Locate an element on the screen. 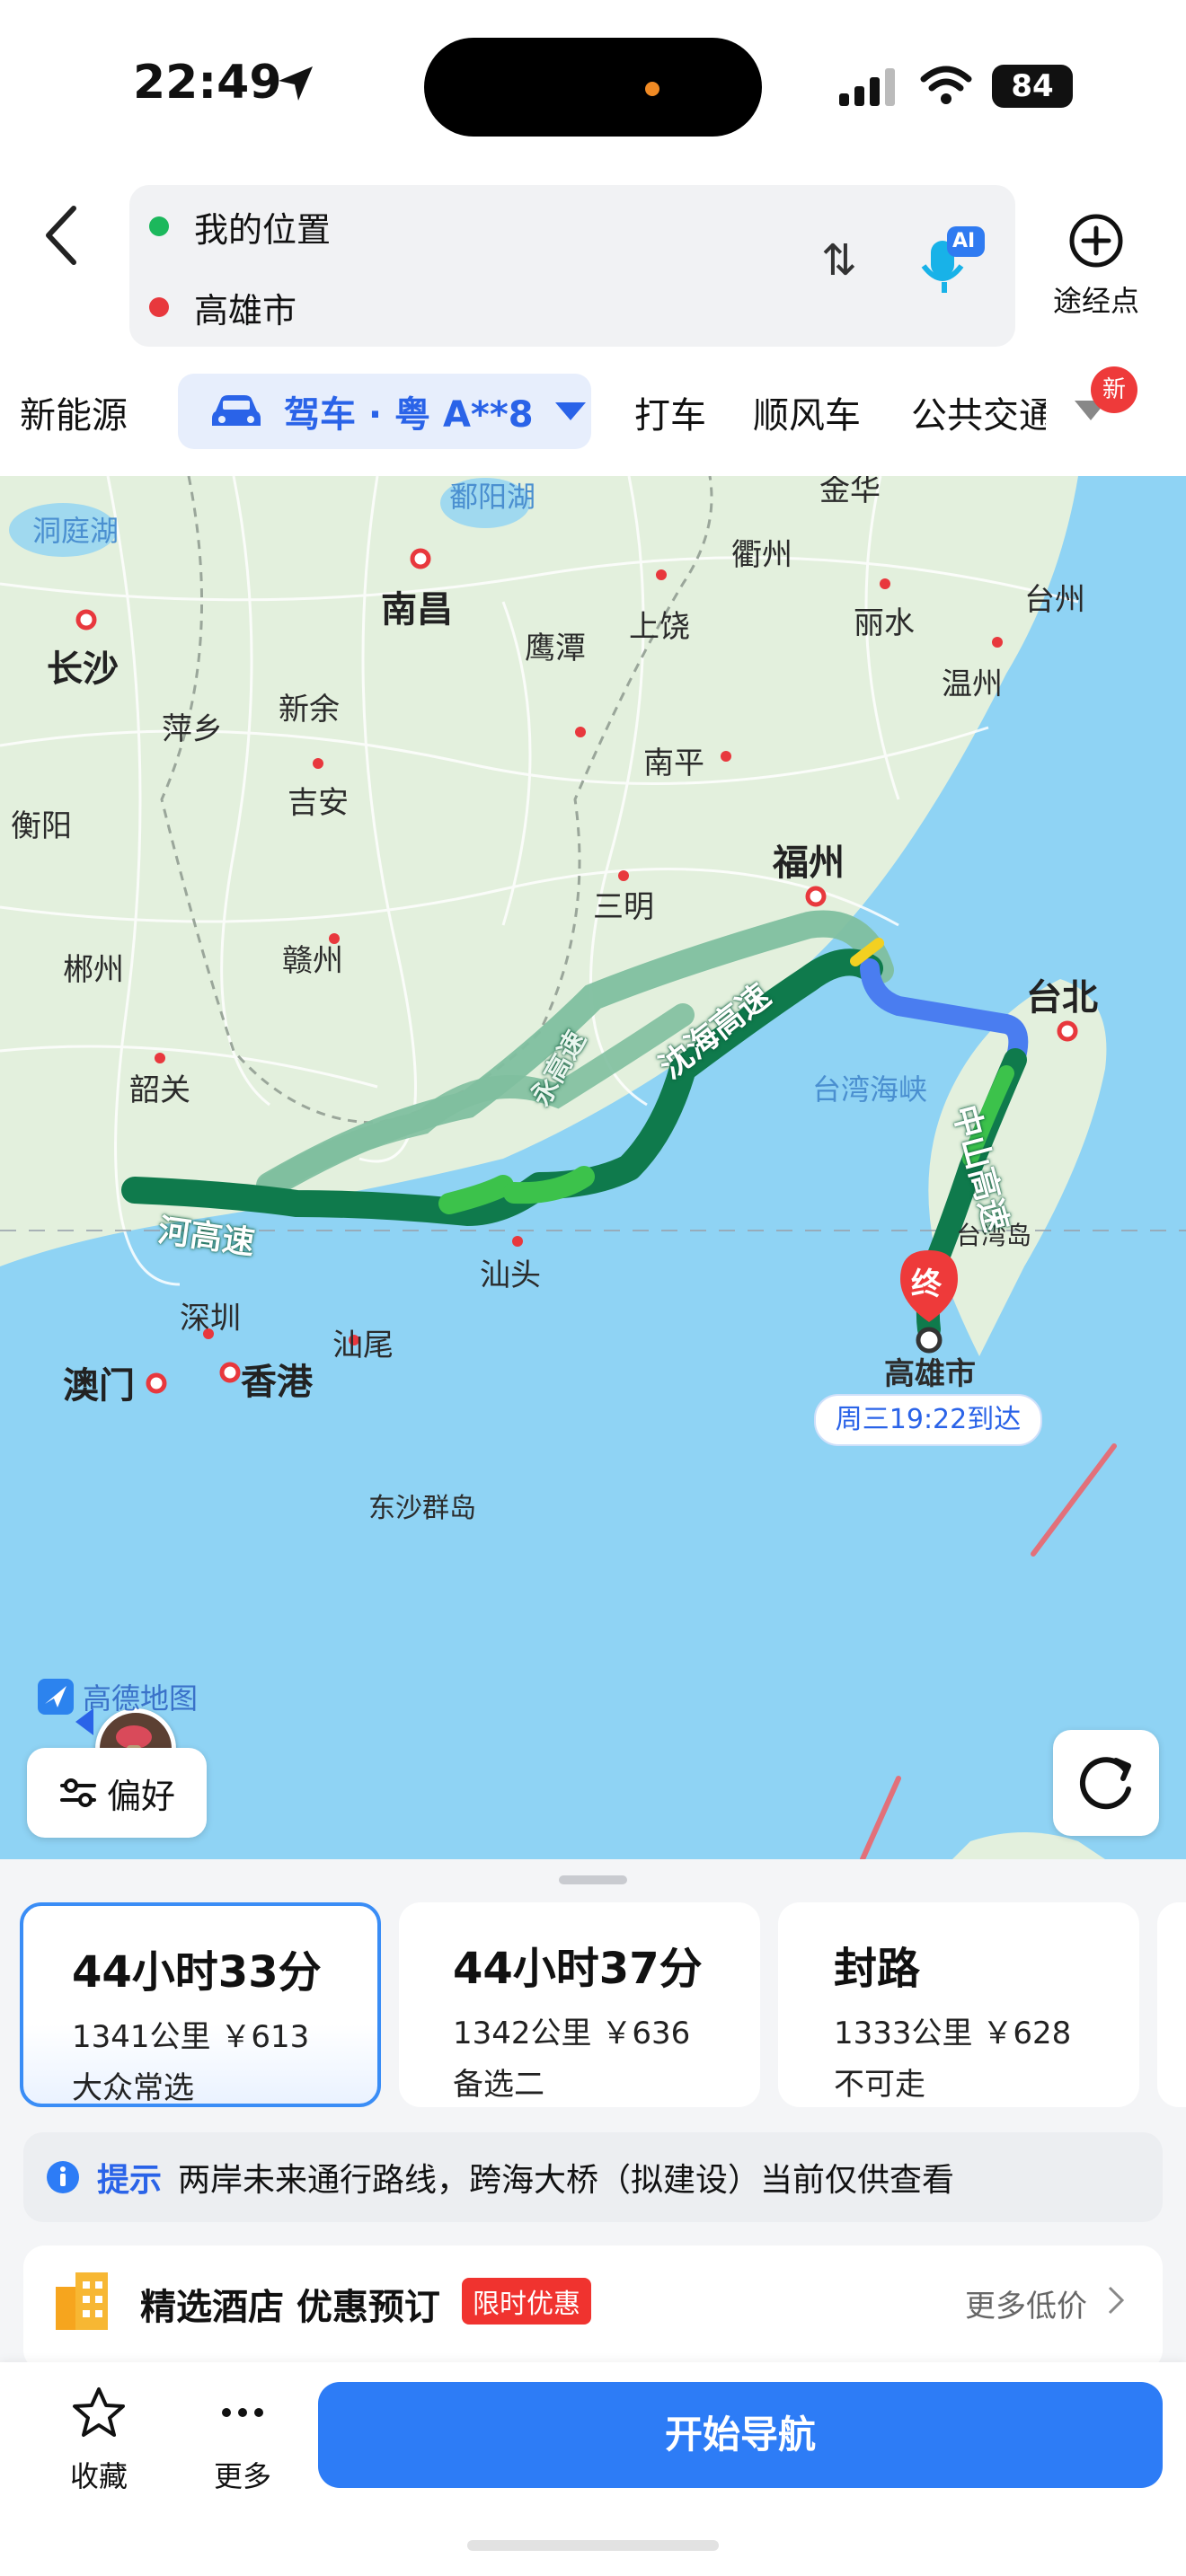  arrival-time-badge: 周三19:22到达 is located at coordinates (928, 1420).